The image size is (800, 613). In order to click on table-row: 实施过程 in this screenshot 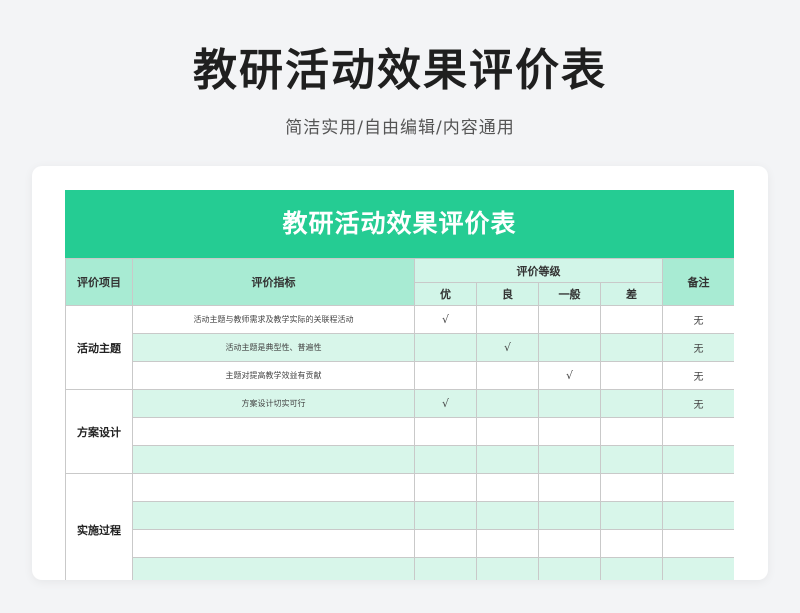, I will do `click(399, 526)`.